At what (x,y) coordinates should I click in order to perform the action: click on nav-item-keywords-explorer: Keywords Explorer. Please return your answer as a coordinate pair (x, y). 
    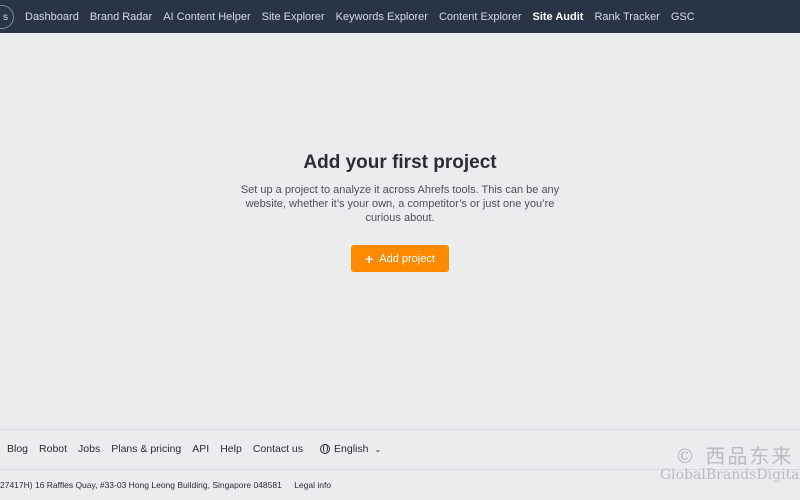
    Looking at the image, I should click on (382, 17).